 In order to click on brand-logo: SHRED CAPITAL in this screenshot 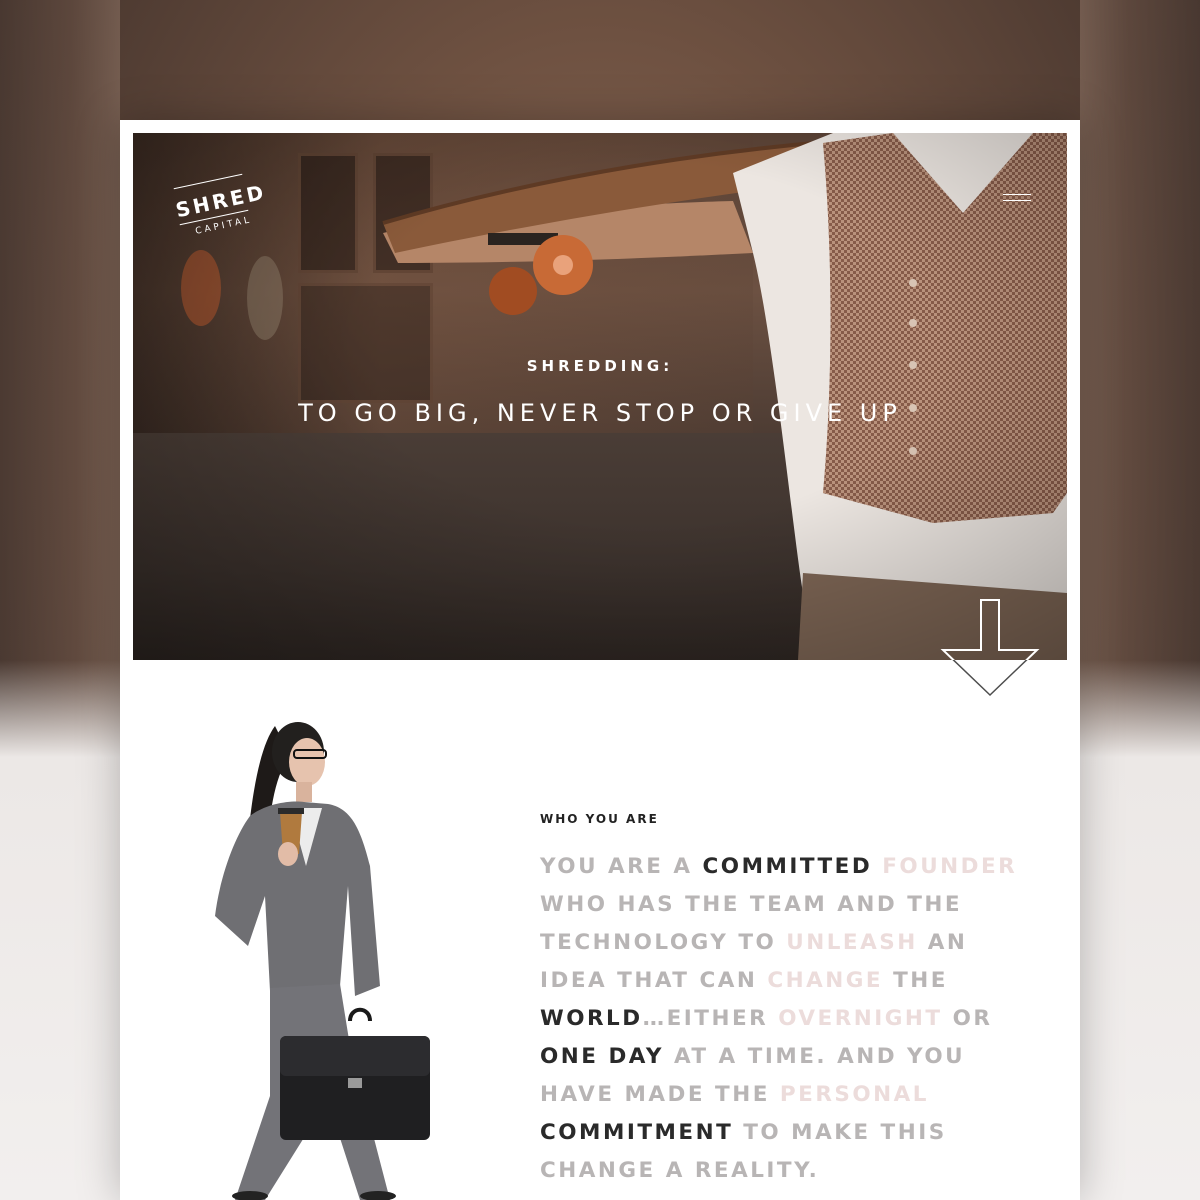, I will do `click(220, 211)`.